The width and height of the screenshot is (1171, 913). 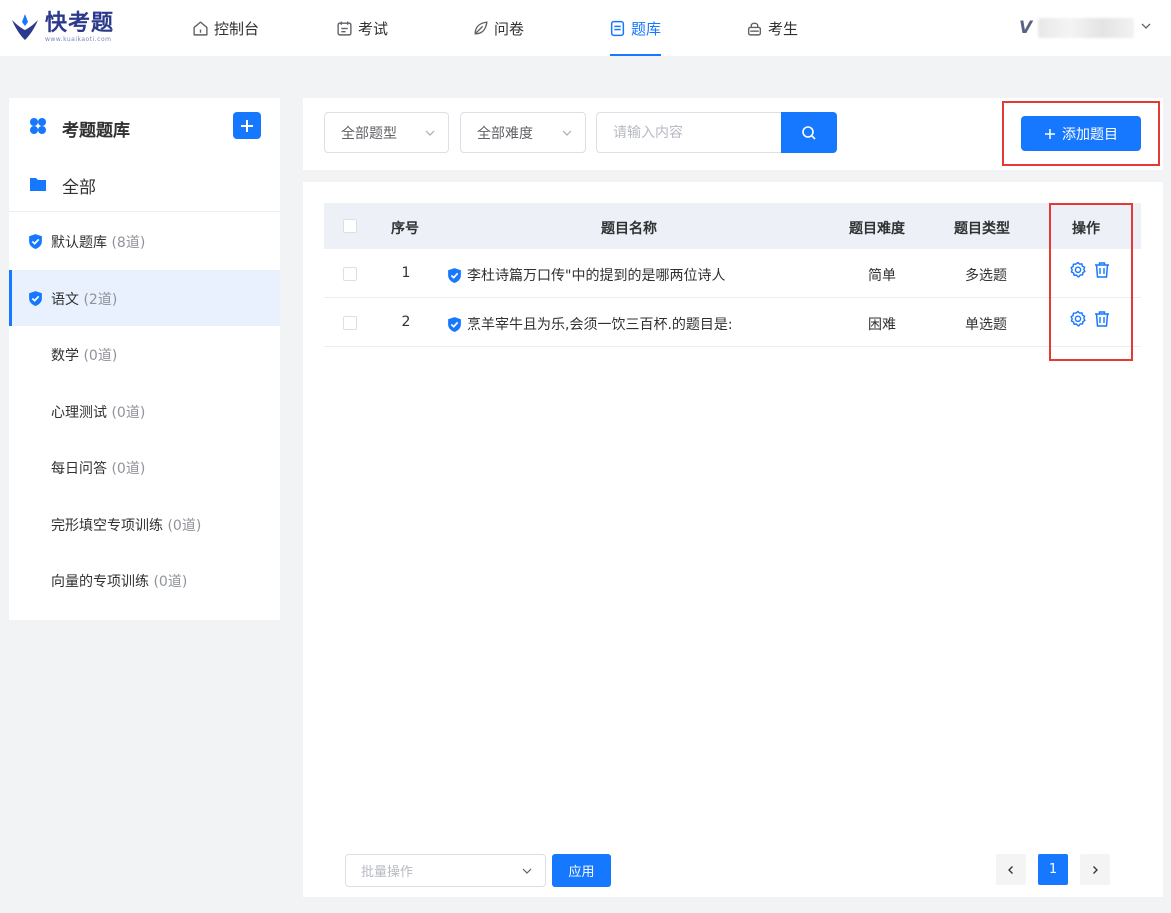 I want to click on question-type-value: 全部题型, so click(x=369, y=133).